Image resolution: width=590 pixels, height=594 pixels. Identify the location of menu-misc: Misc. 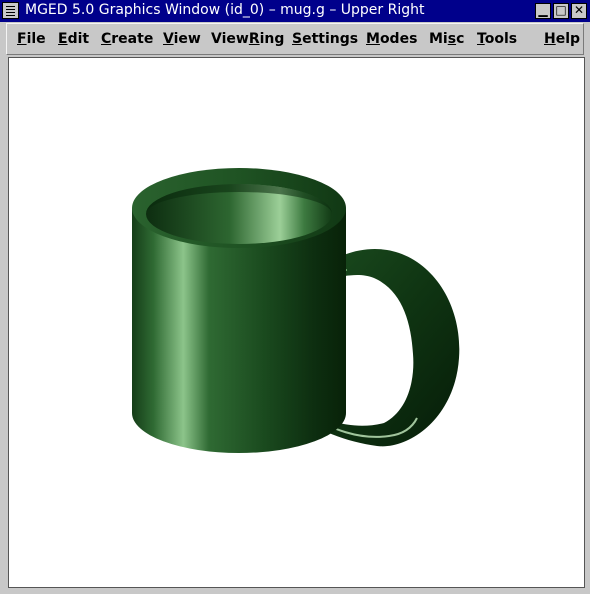
(446, 39).